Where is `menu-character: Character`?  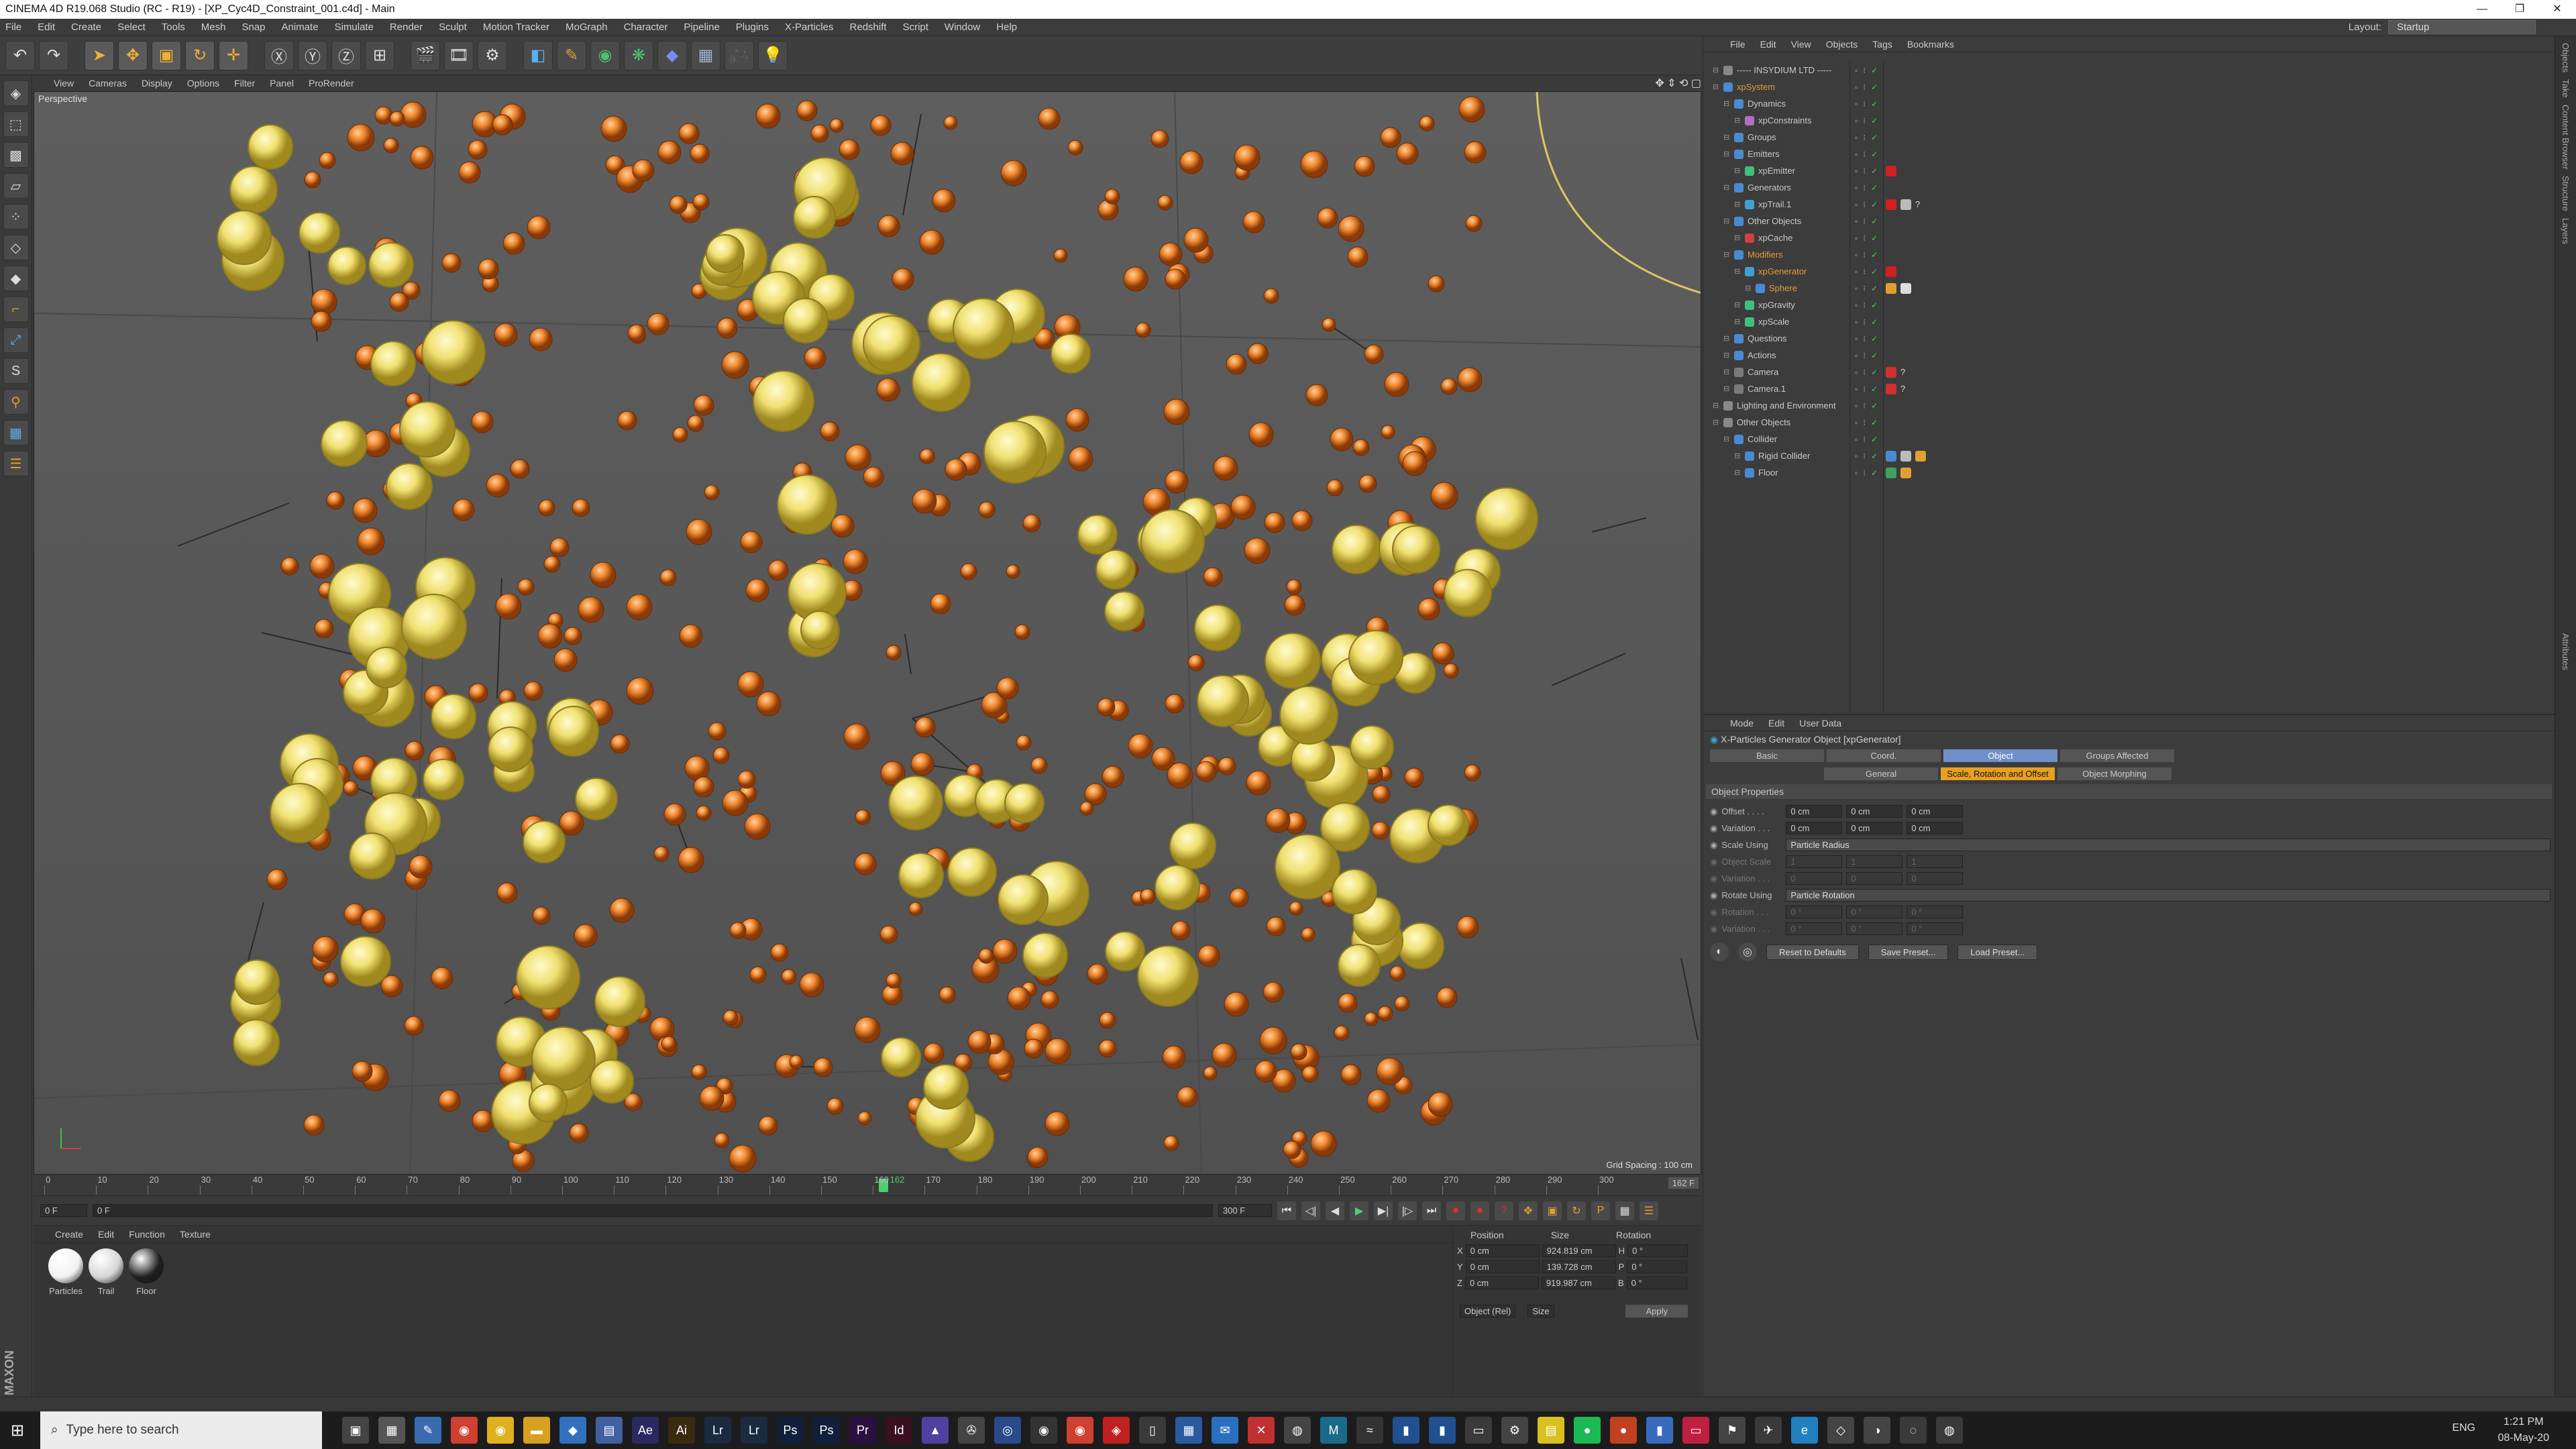 menu-character: Character is located at coordinates (646, 27).